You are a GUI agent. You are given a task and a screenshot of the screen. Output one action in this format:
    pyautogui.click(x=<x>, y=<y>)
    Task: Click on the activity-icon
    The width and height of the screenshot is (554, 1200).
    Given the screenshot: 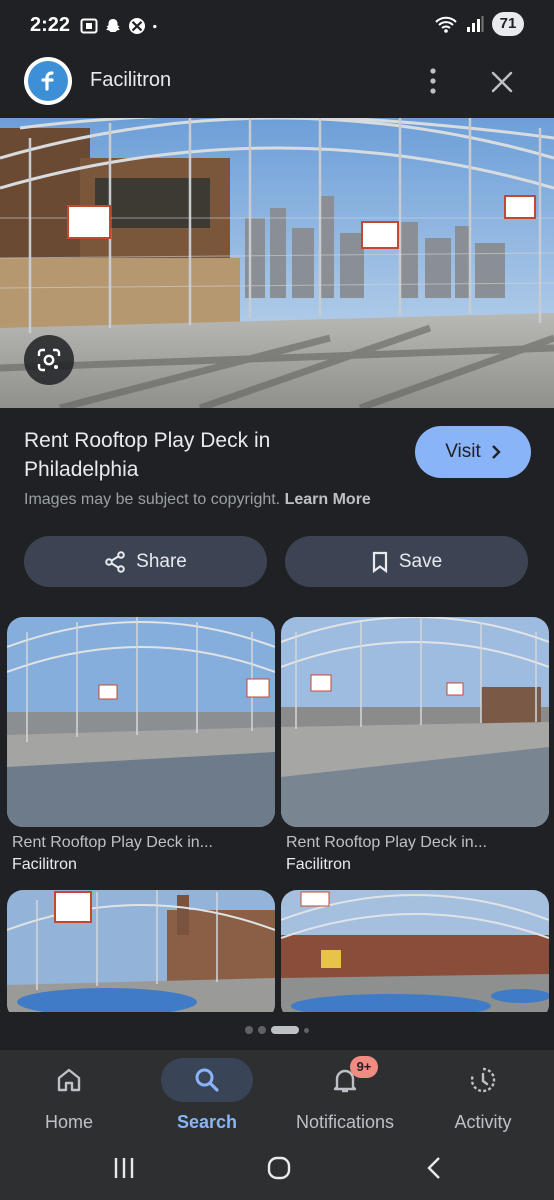 What is the action you would take?
    pyautogui.click(x=483, y=1080)
    